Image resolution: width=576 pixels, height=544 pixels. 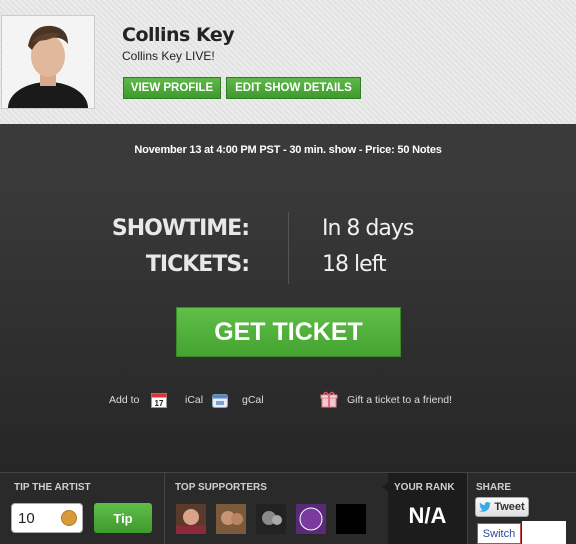 I want to click on gcal-calendar-icon, so click(x=220, y=401).